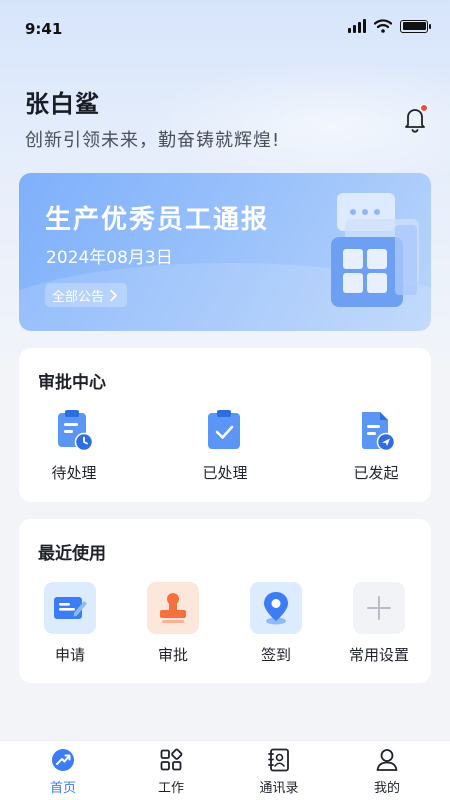 The height and width of the screenshot is (800, 450). What do you see at coordinates (72, 383) in the screenshot?
I see `approval-center-title: 审批中心` at bounding box center [72, 383].